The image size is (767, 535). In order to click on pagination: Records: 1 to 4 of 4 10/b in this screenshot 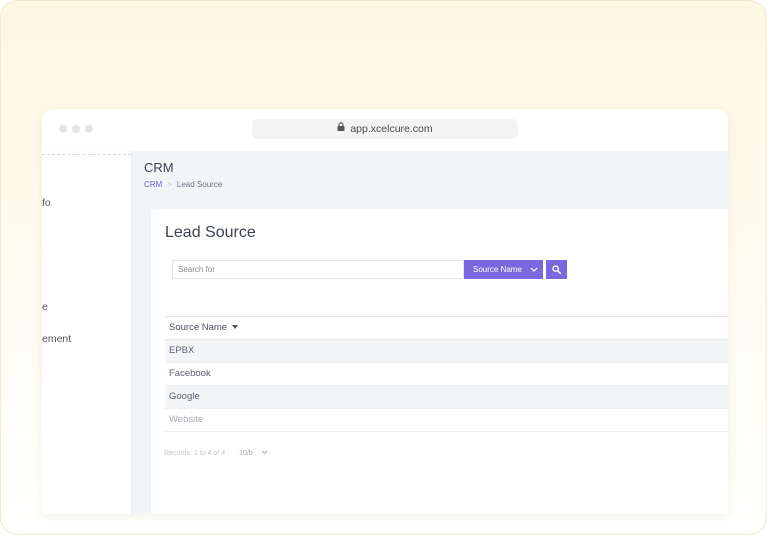, I will do `click(216, 453)`.